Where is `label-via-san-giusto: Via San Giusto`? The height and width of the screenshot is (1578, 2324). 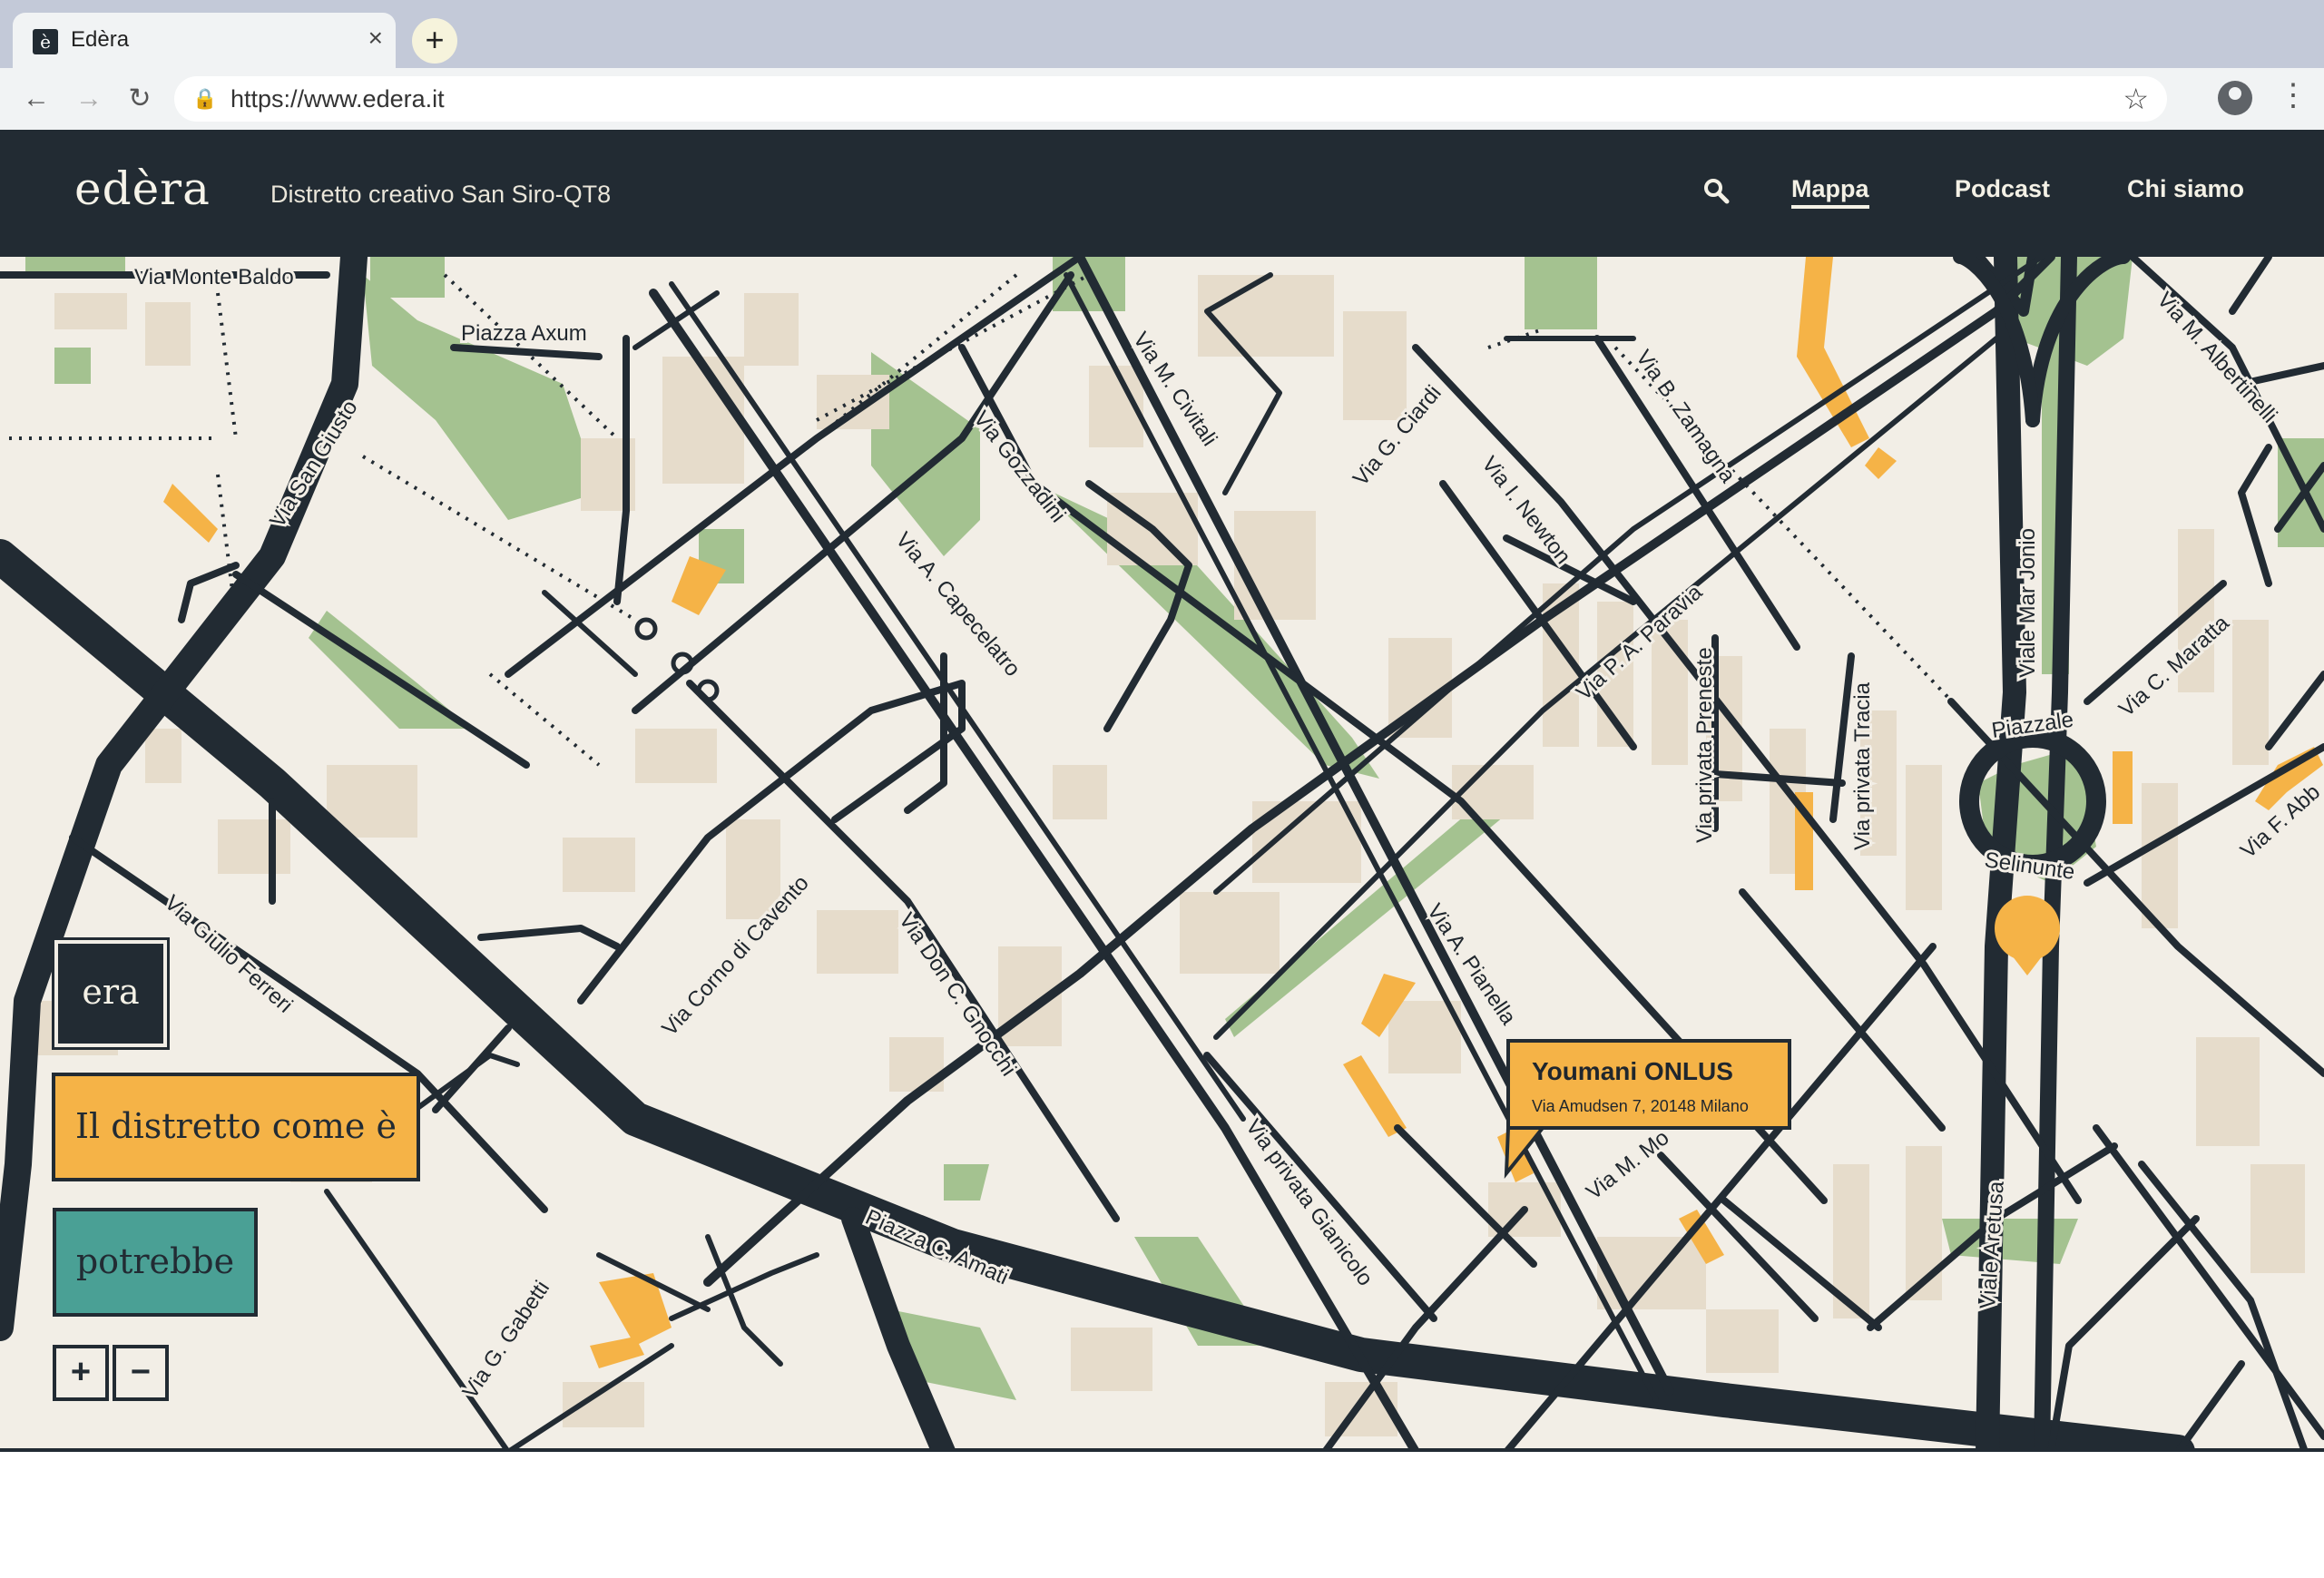
label-via-san-giusto: Via San Giusto is located at coordinates (314, 464).